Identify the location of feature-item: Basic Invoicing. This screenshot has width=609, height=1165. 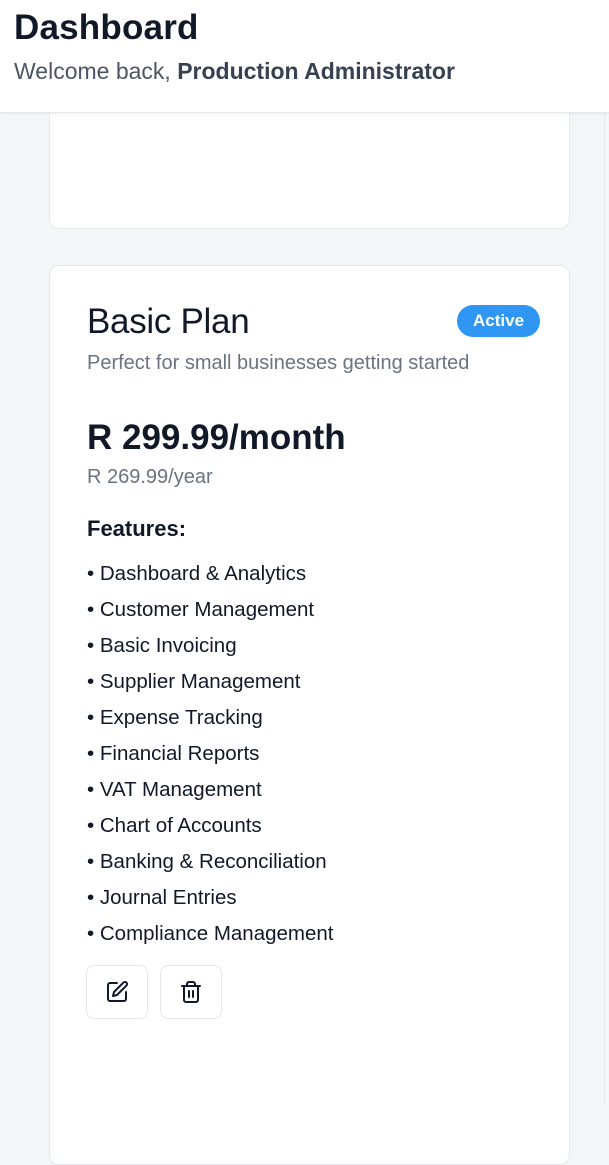
(210, 652).